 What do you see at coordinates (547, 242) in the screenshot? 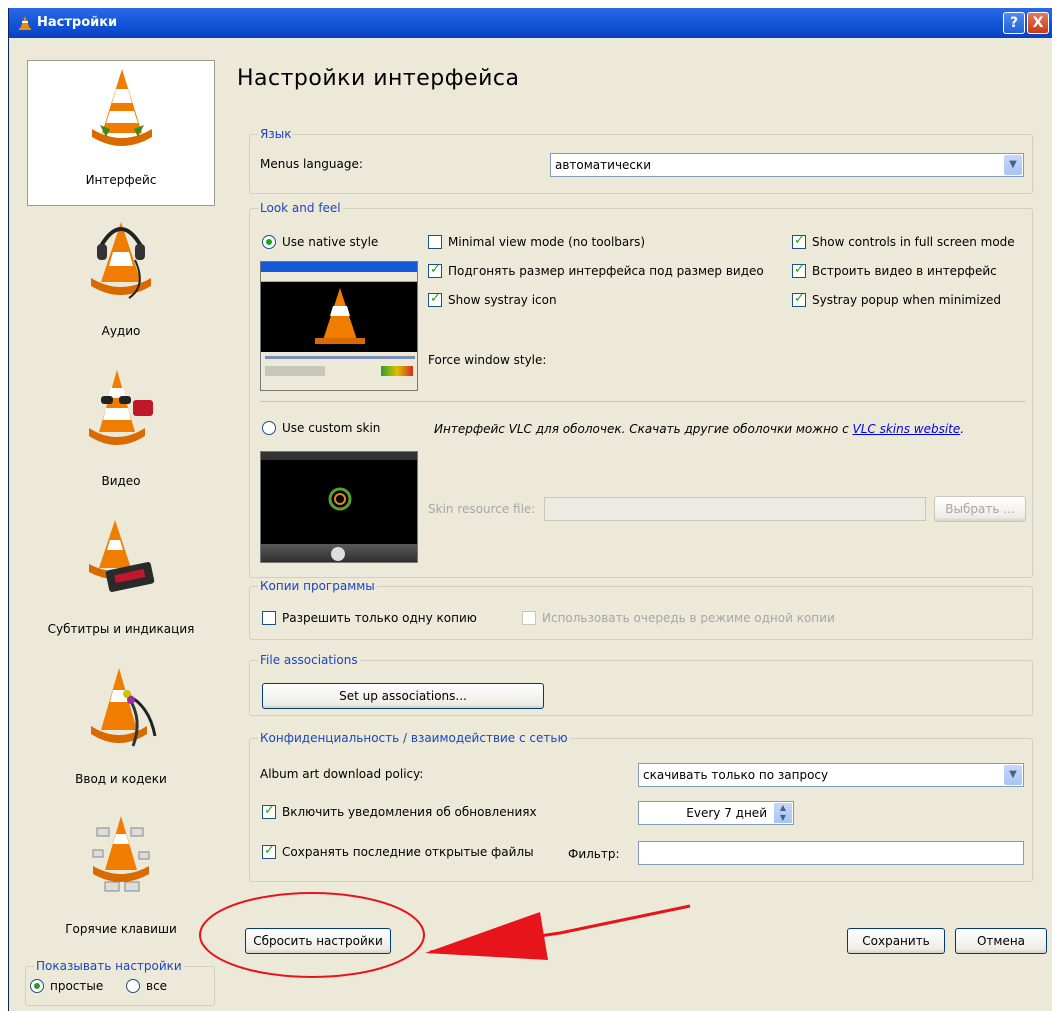
I see `minimal-view-label: Minimal view mode (no toolbars)` at bounding box center [547, 242].